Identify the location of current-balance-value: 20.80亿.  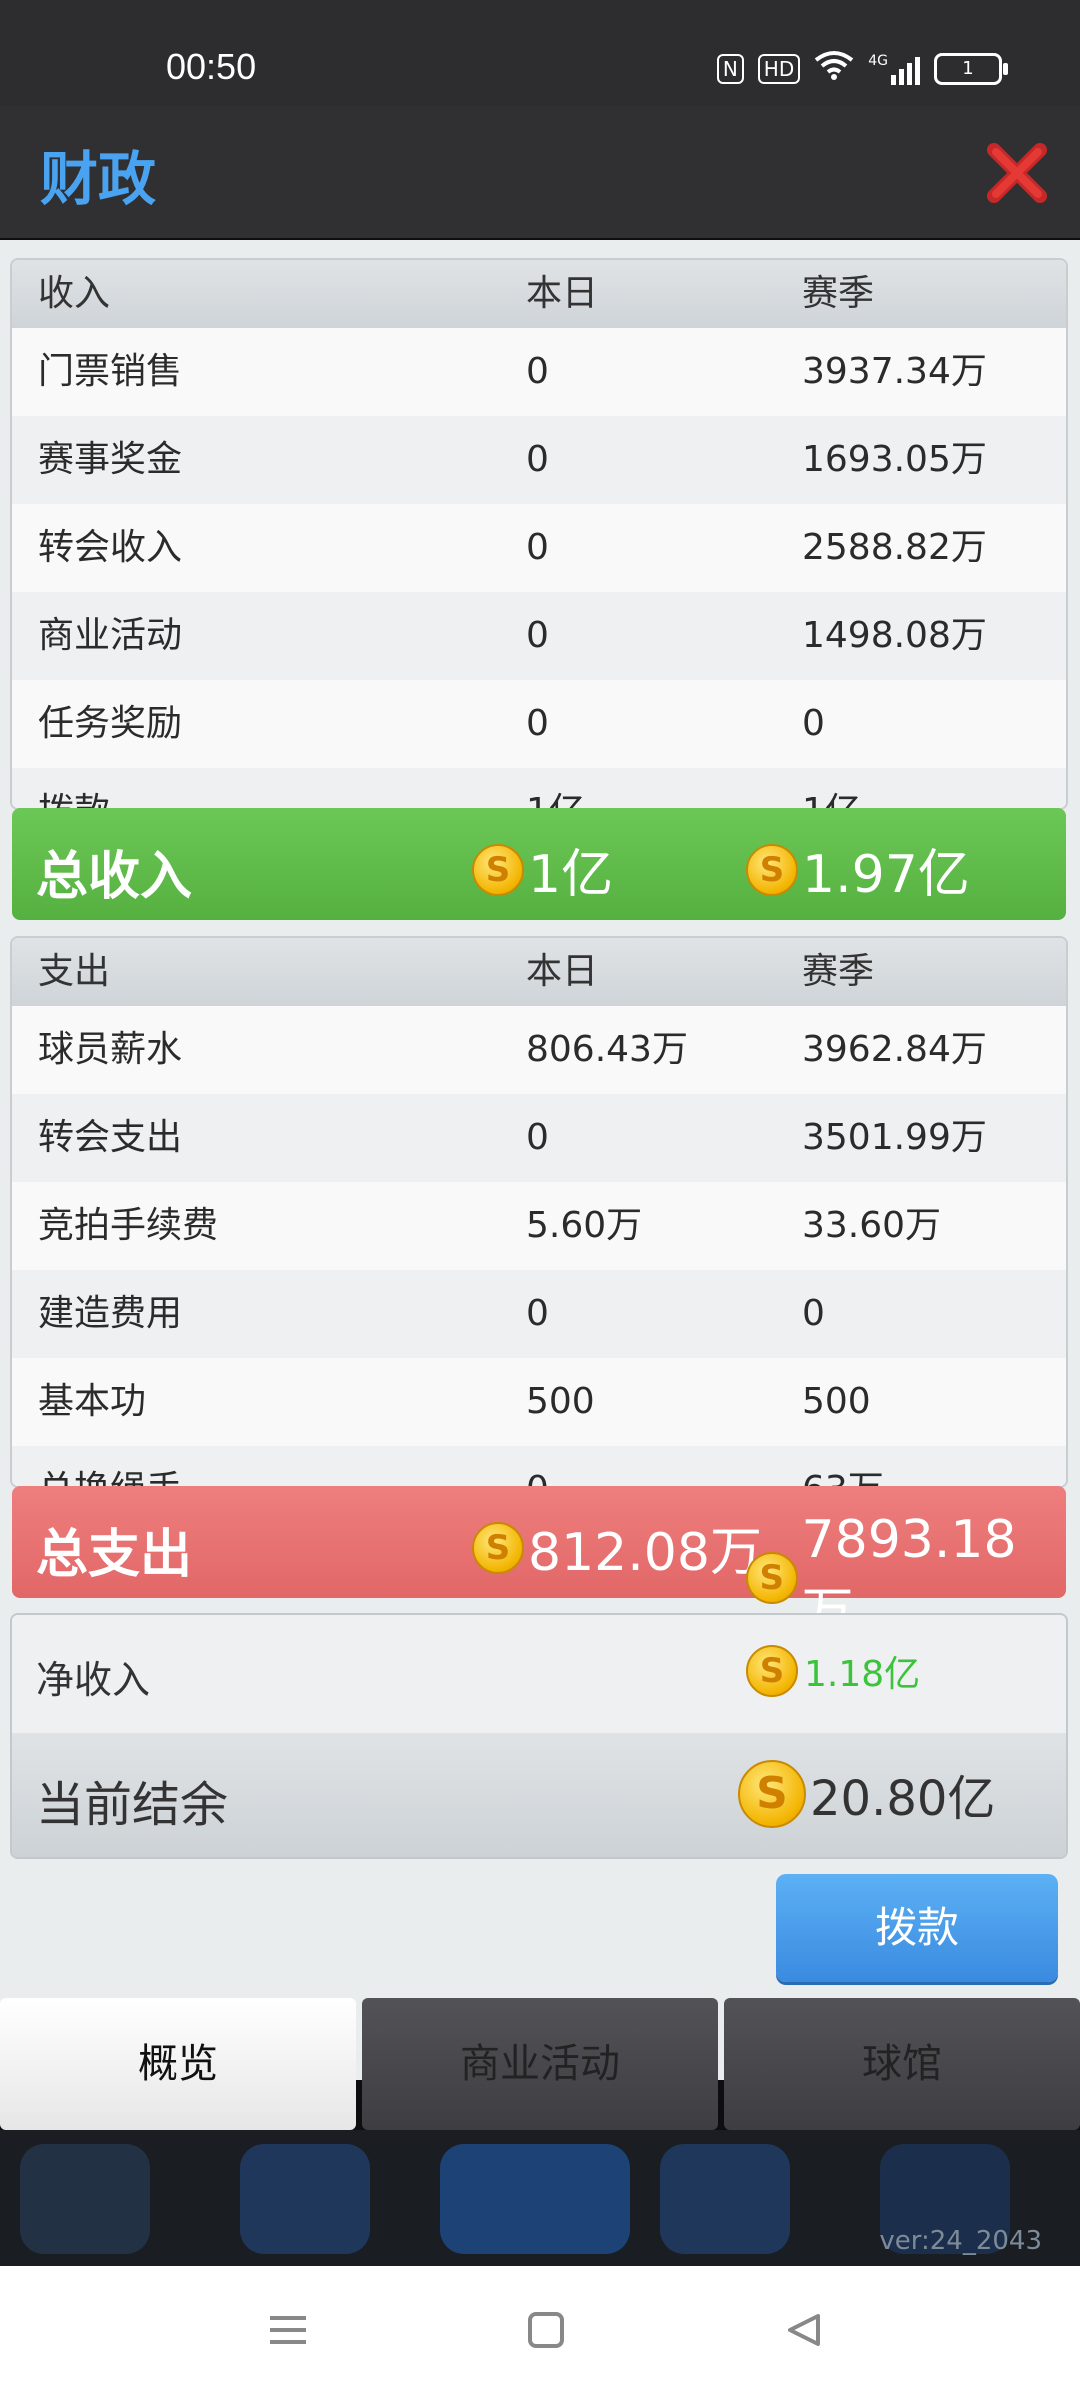
(903, 1799).